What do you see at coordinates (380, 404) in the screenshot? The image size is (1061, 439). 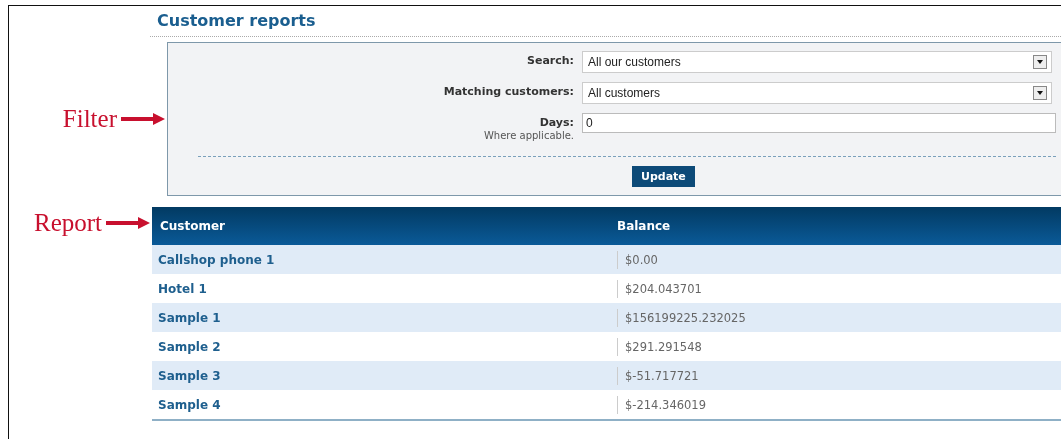 I see `customer-link: Sample 4` at bounding box center [380, 404].